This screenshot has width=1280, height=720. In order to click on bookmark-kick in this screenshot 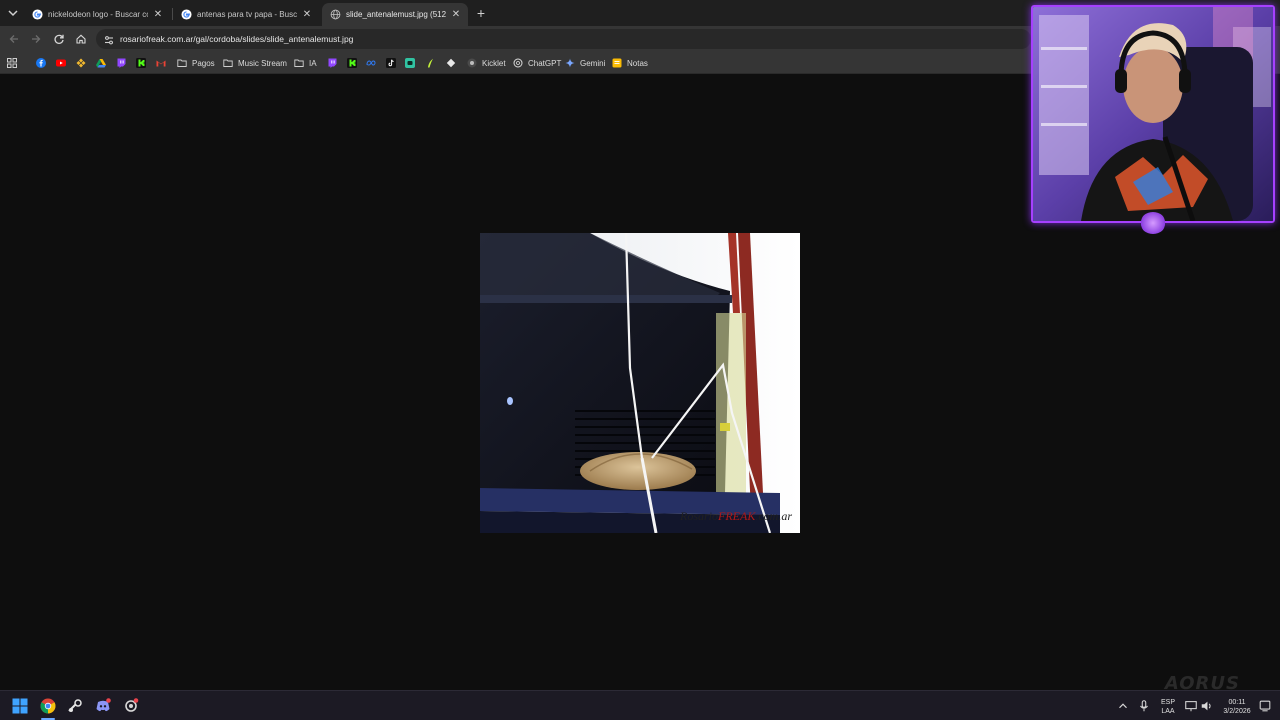, I will do `click(141, 63)`.